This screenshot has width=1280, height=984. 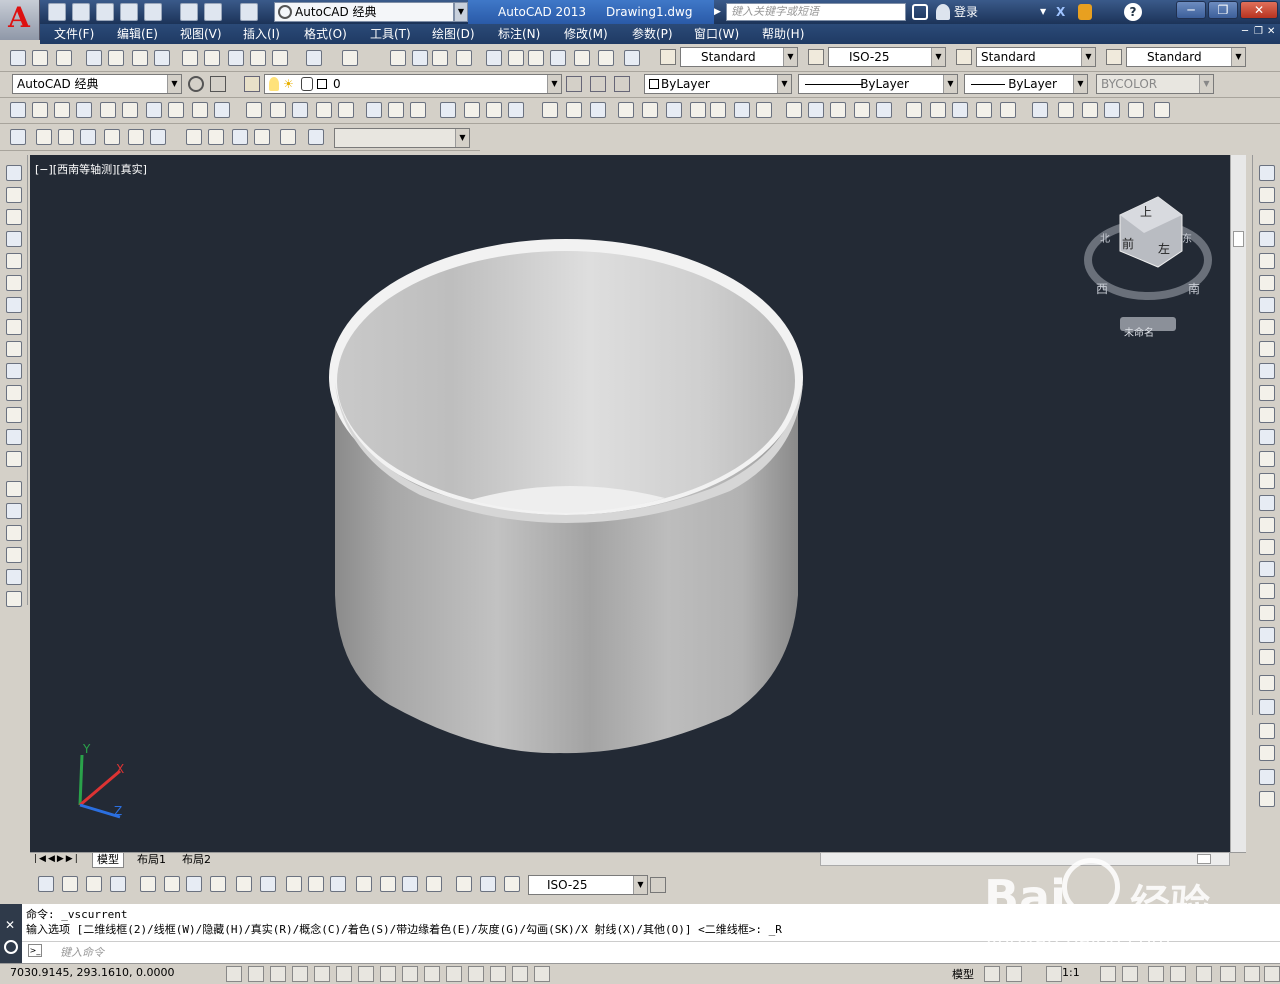 I want to click on collapse-icon, so click(x=1008, y=110).